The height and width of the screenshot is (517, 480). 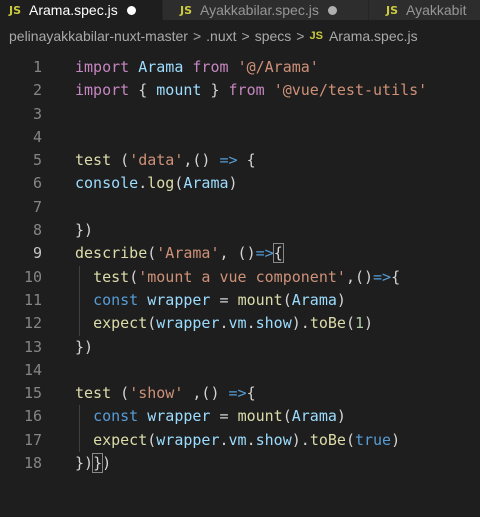 I want to click on code-line: 17 expect(wrapper.vm.show).toBe(true), so click(x=240, y=440).